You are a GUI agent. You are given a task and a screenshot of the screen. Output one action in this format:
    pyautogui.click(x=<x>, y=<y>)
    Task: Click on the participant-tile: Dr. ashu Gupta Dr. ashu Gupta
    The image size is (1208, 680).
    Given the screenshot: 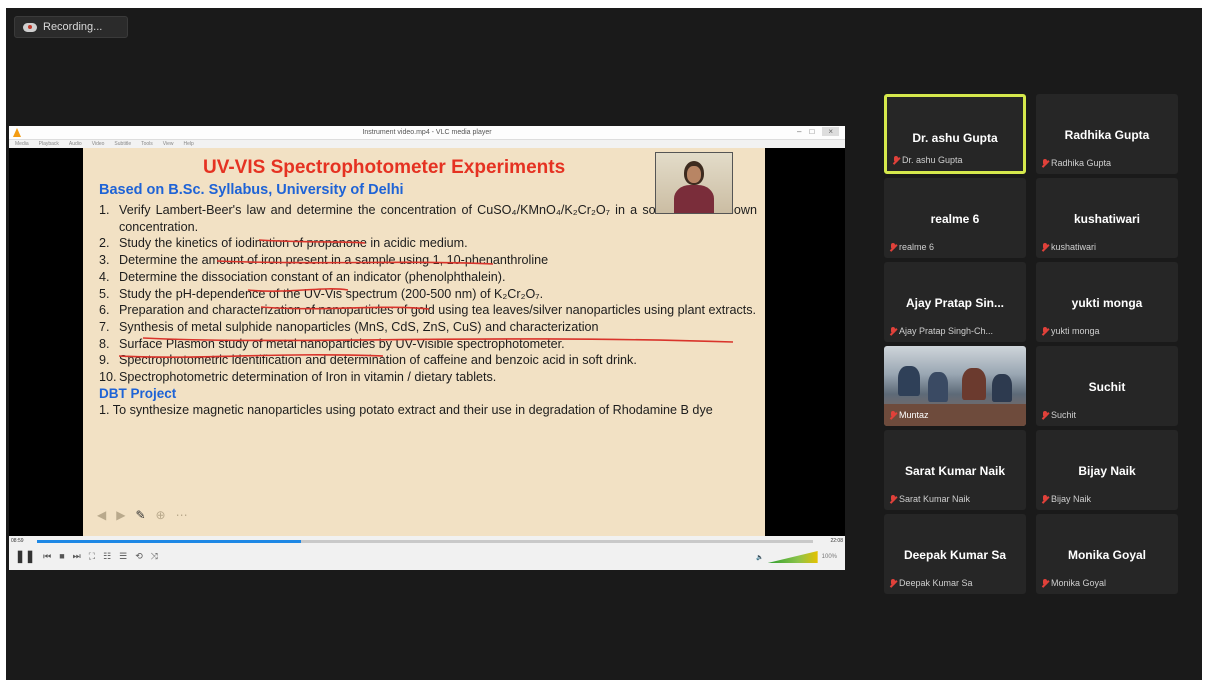 What is the action you would take?
    pyautogui.click(x=955, y=134)
    